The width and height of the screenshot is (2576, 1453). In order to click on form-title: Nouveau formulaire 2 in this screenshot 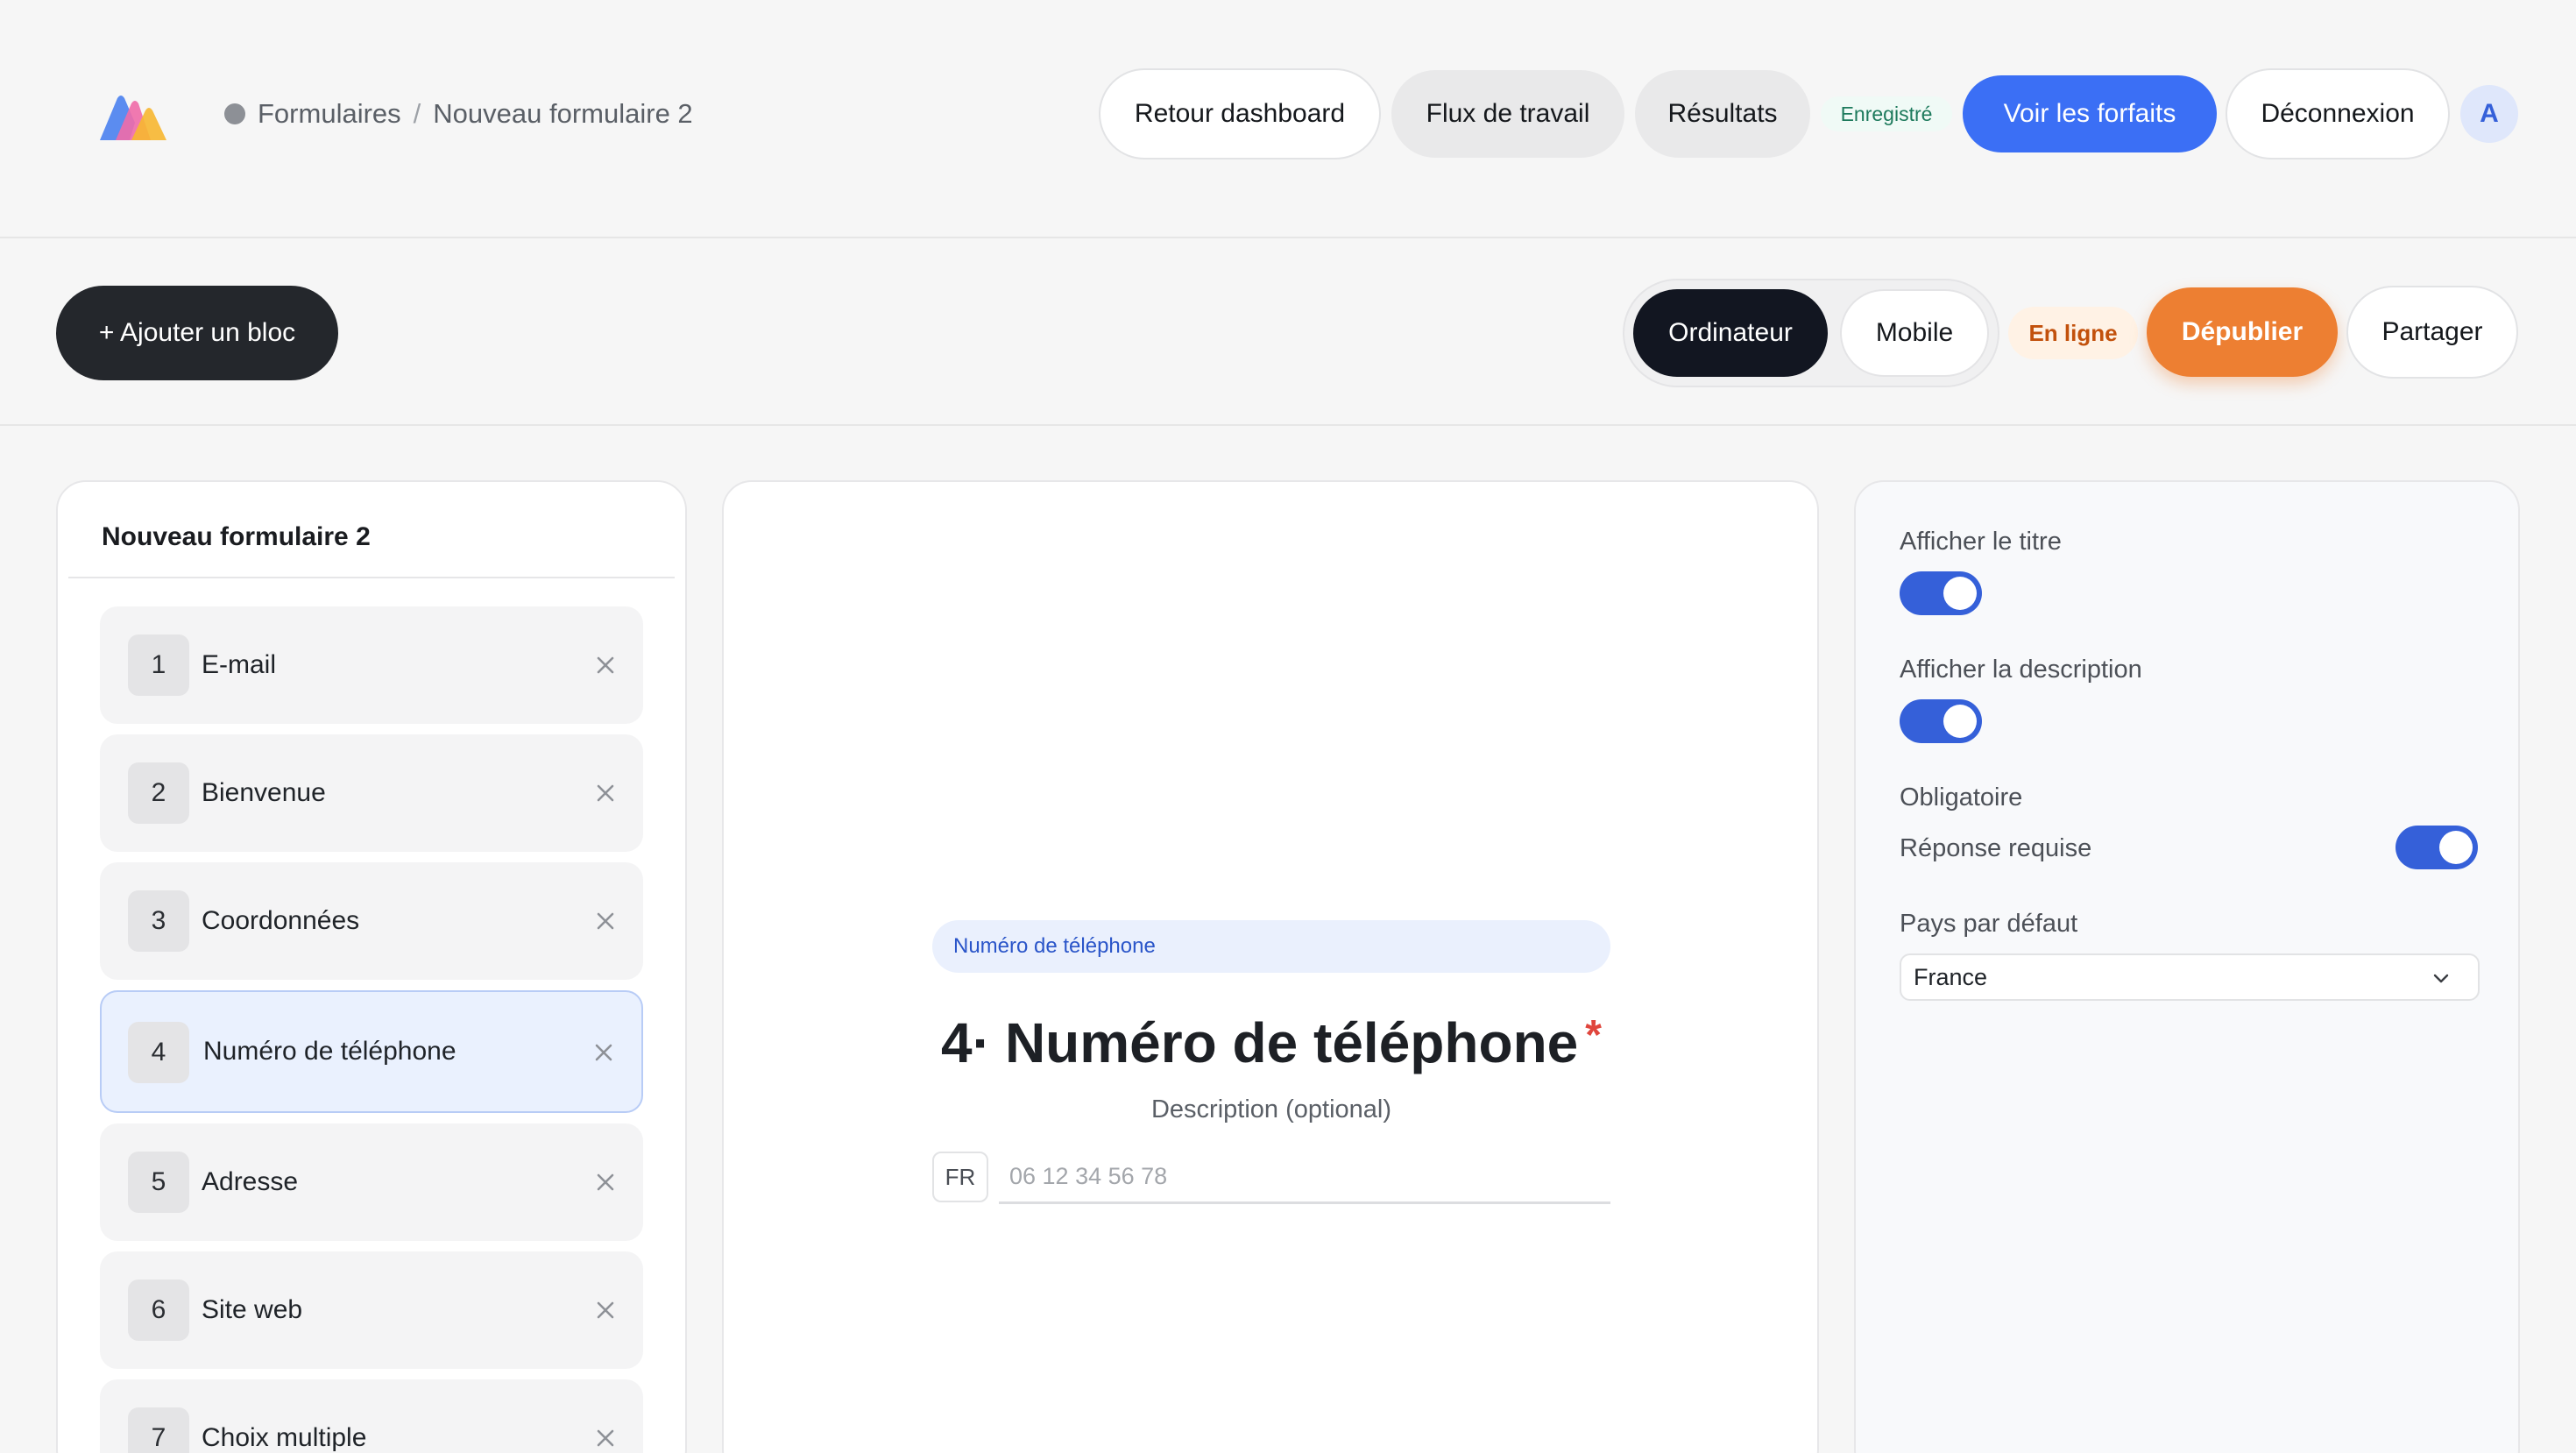, I will do `click(236, 536)`.